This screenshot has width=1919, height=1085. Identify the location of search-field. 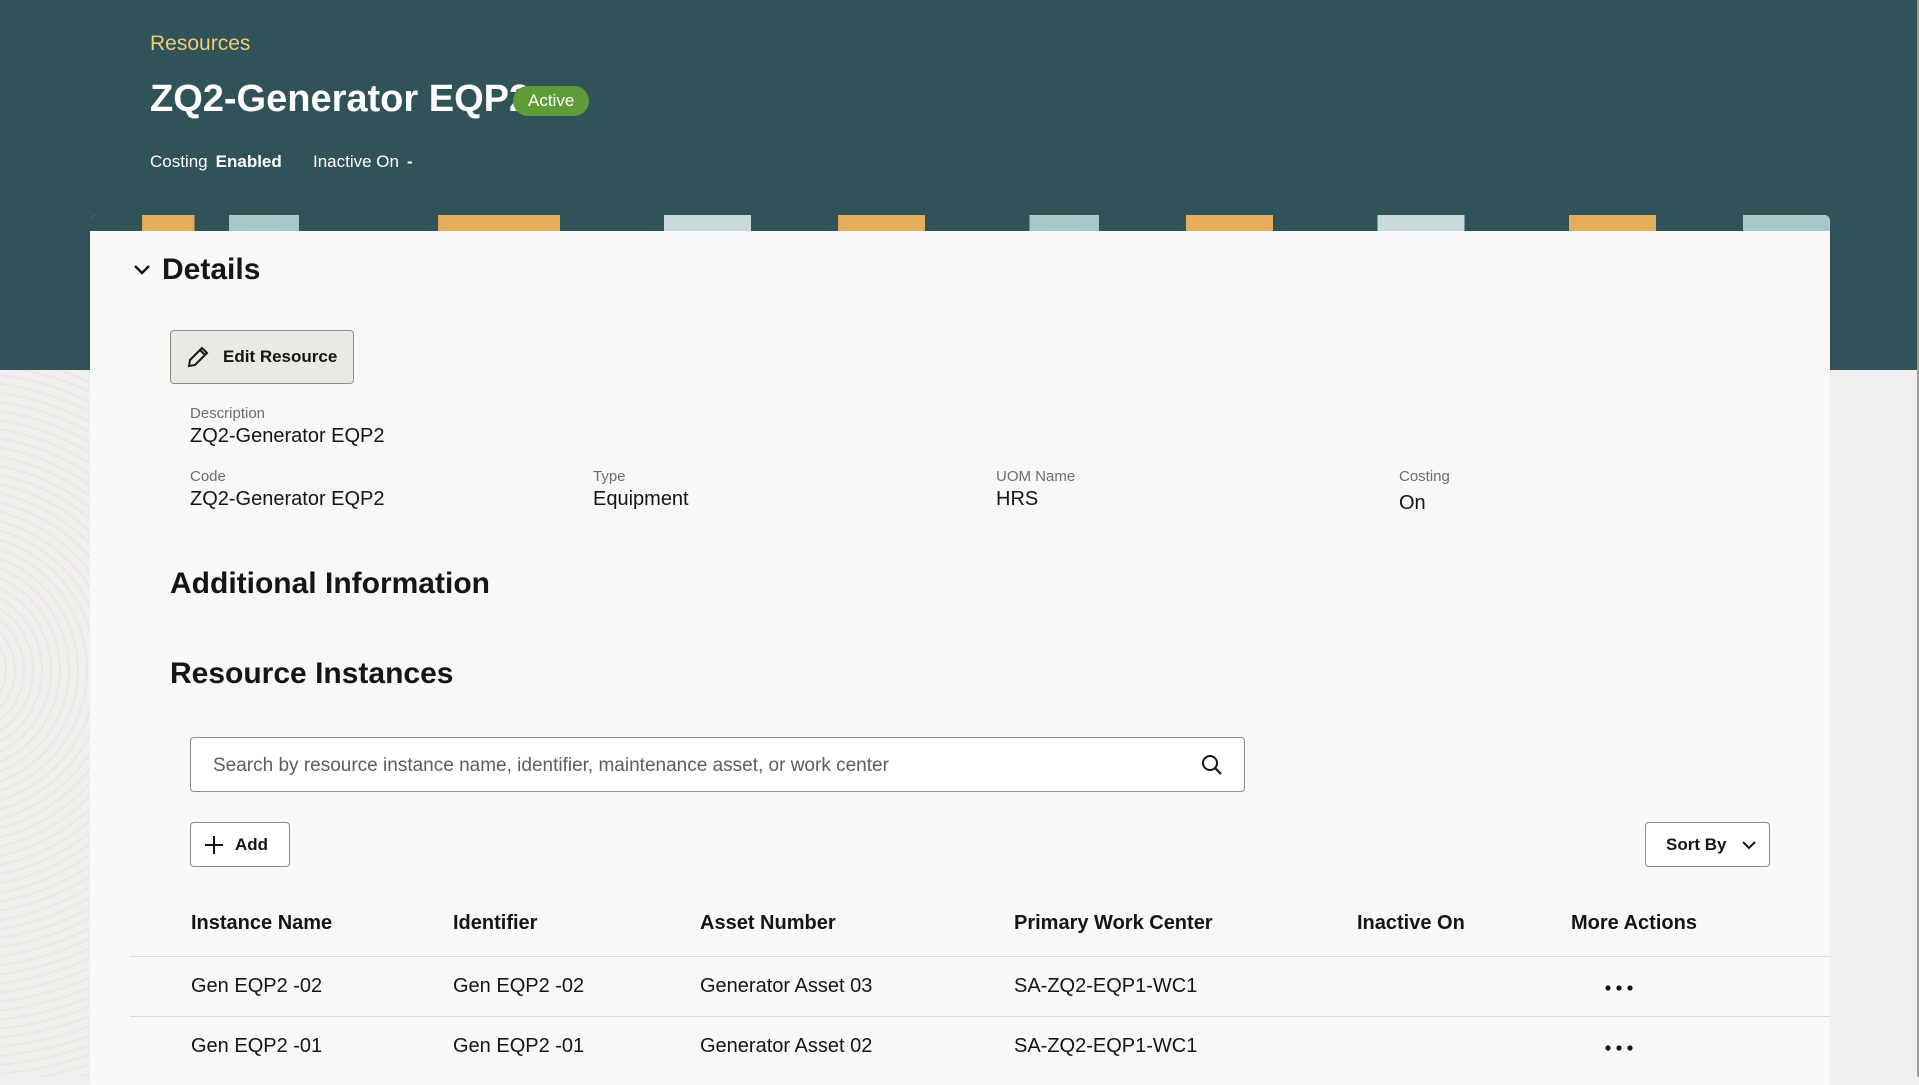
(717, 765).